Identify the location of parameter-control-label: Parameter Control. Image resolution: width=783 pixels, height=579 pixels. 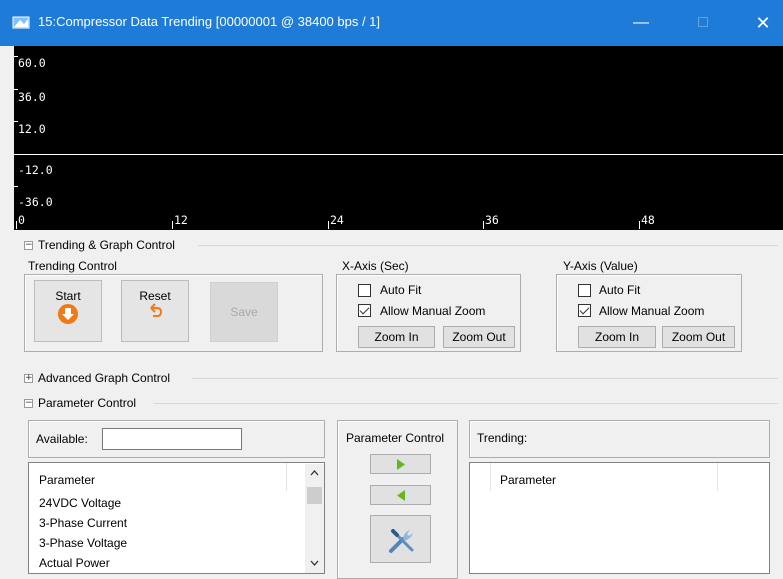
(395, 438).